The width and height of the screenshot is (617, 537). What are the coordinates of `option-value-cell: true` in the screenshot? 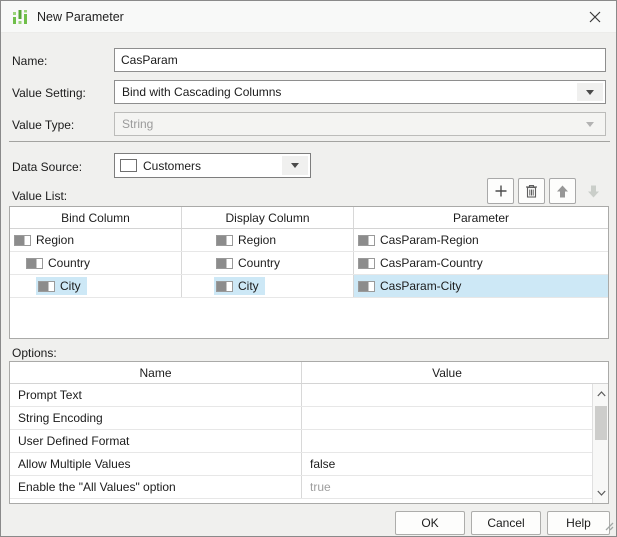 It's located at (447, 487).